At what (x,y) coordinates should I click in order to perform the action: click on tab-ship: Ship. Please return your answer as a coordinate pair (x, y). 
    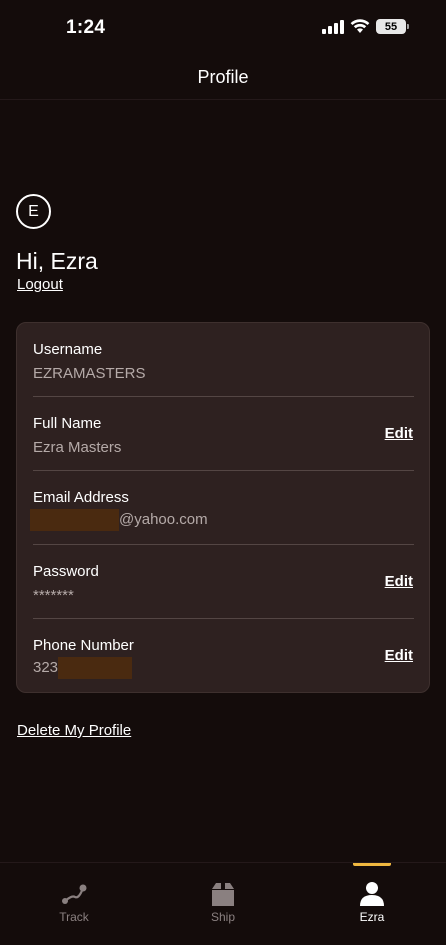
    Looking at the image, I should click on (223, 904).